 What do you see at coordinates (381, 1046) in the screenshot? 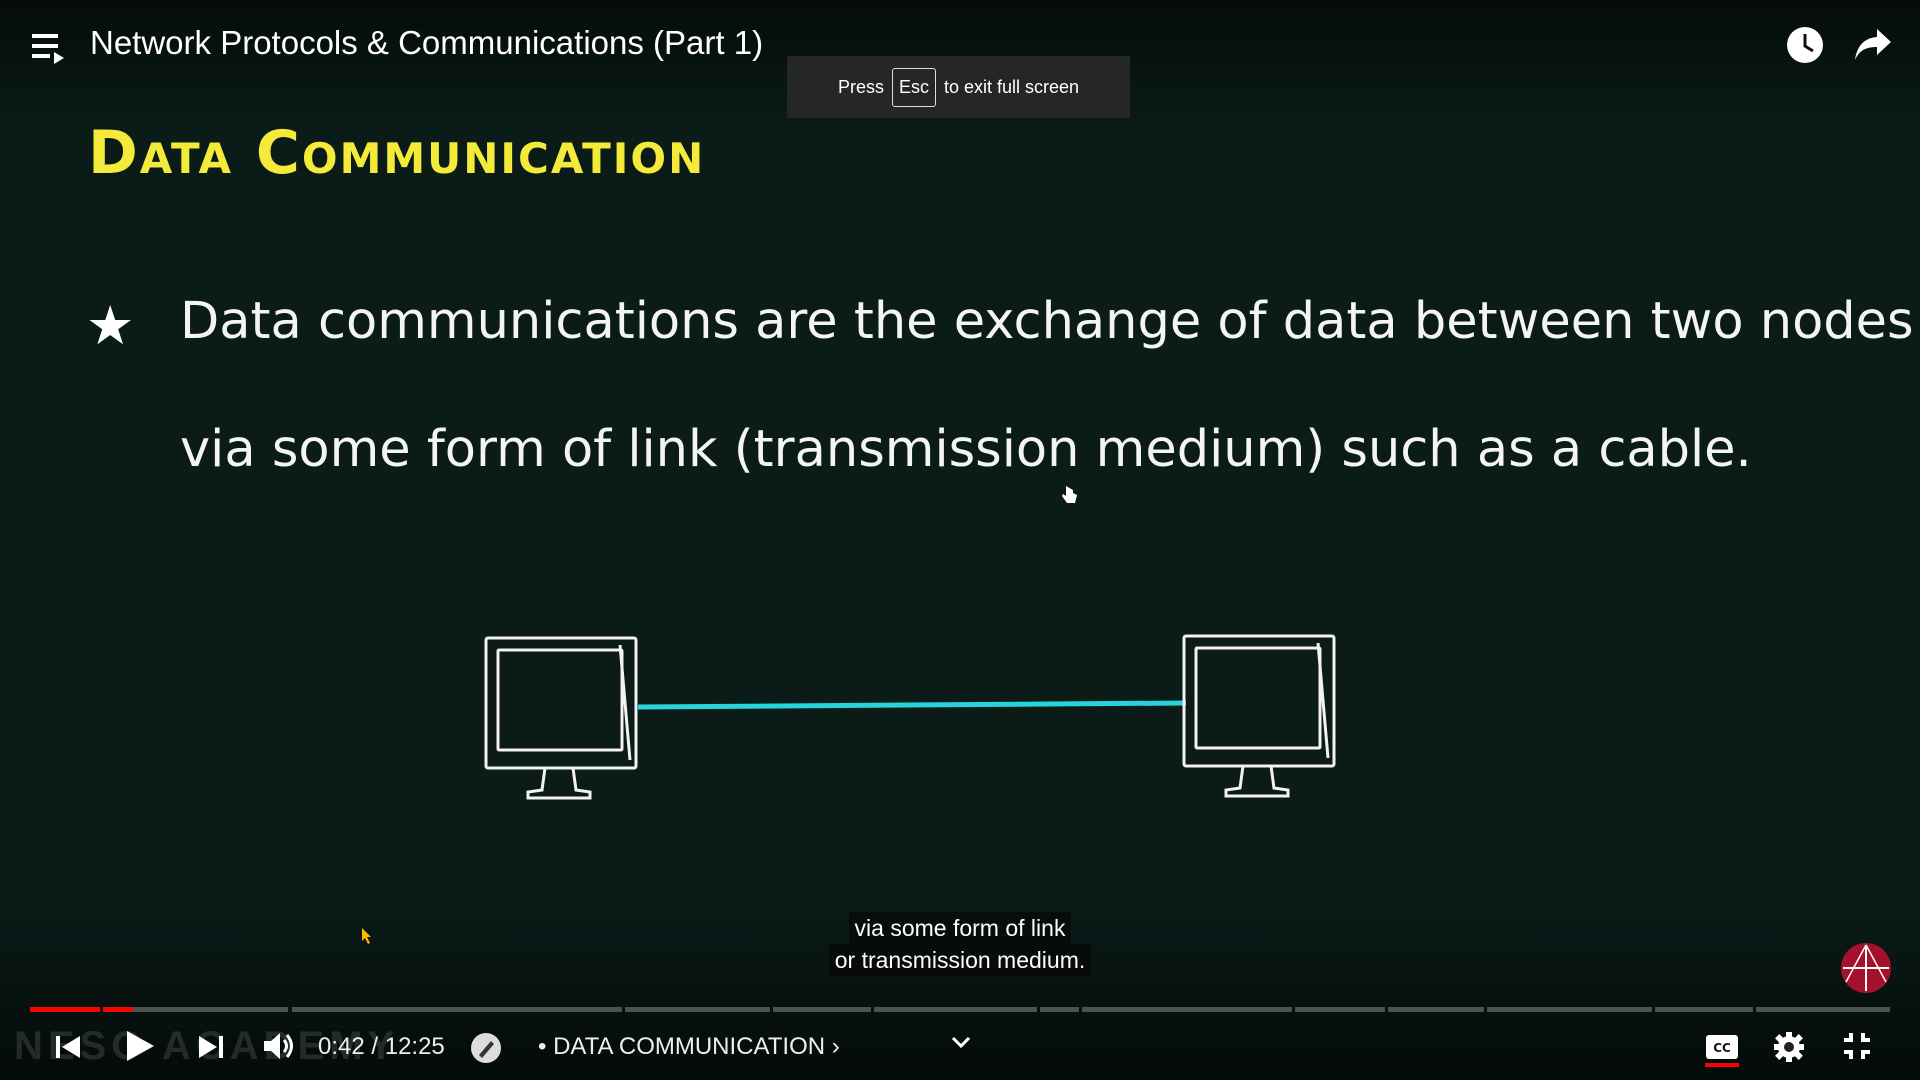
I see `time-display: 0:42 / 12:25` at bounding box center [381, 1046].